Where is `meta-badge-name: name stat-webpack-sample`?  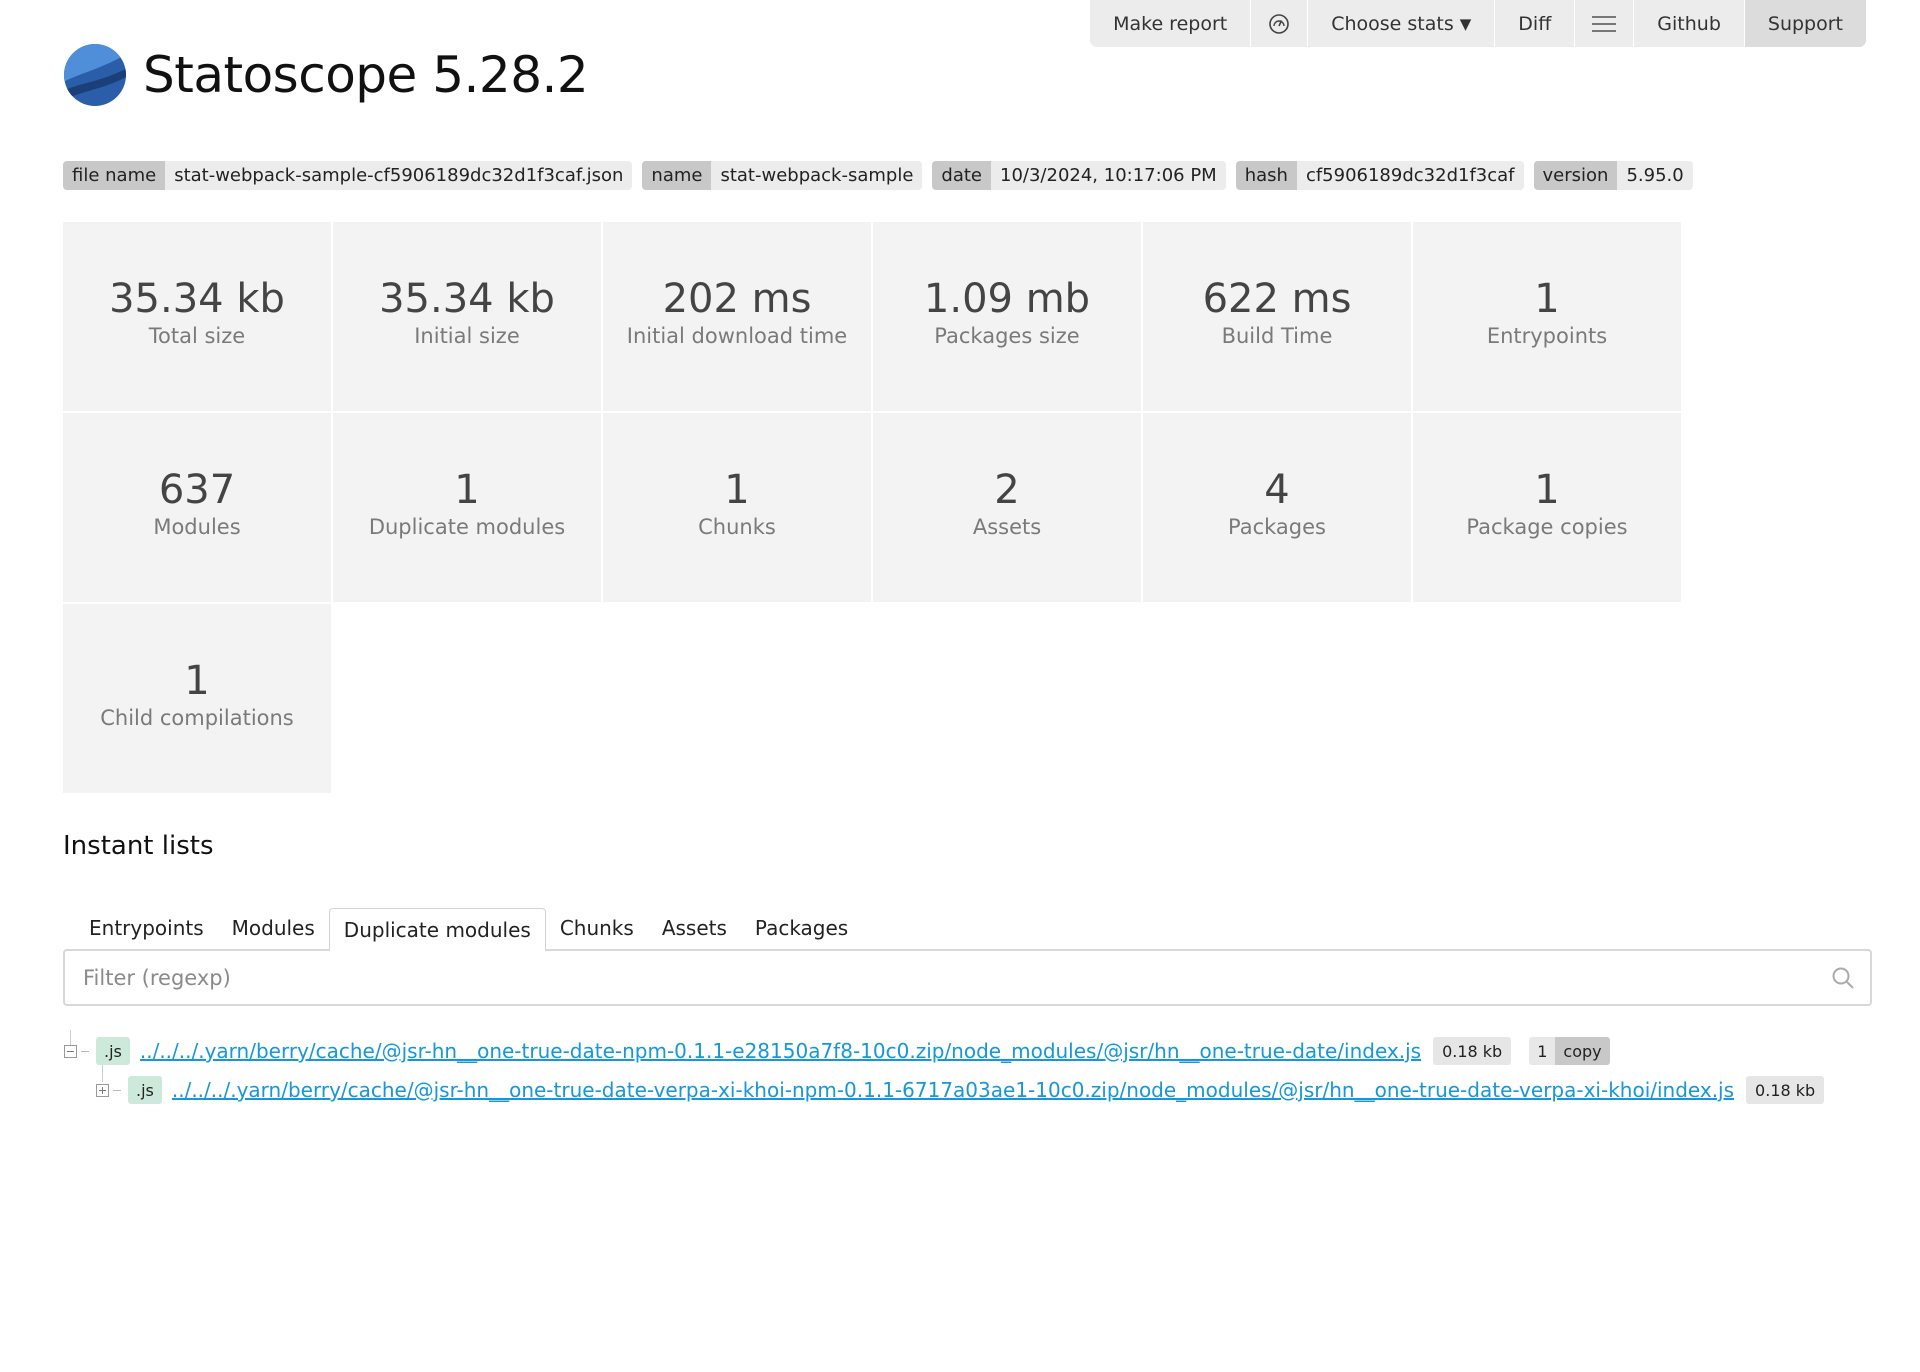
meta-badge-name: name stat-webpack-sample is located at coordinates (782, 175).